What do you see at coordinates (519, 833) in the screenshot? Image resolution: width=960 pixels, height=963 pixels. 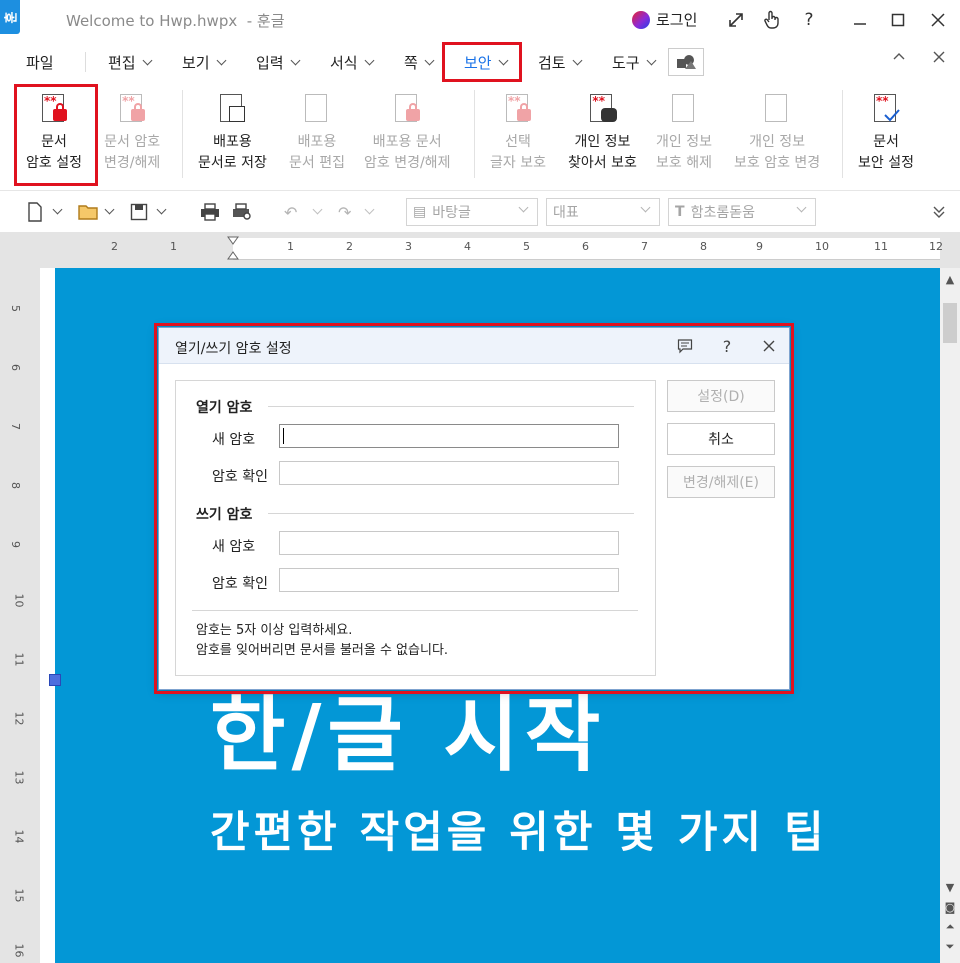 I see `document-subtitle: 간편한 작업을 위한 몇 가지 팁` at bounding box center [519, 833].